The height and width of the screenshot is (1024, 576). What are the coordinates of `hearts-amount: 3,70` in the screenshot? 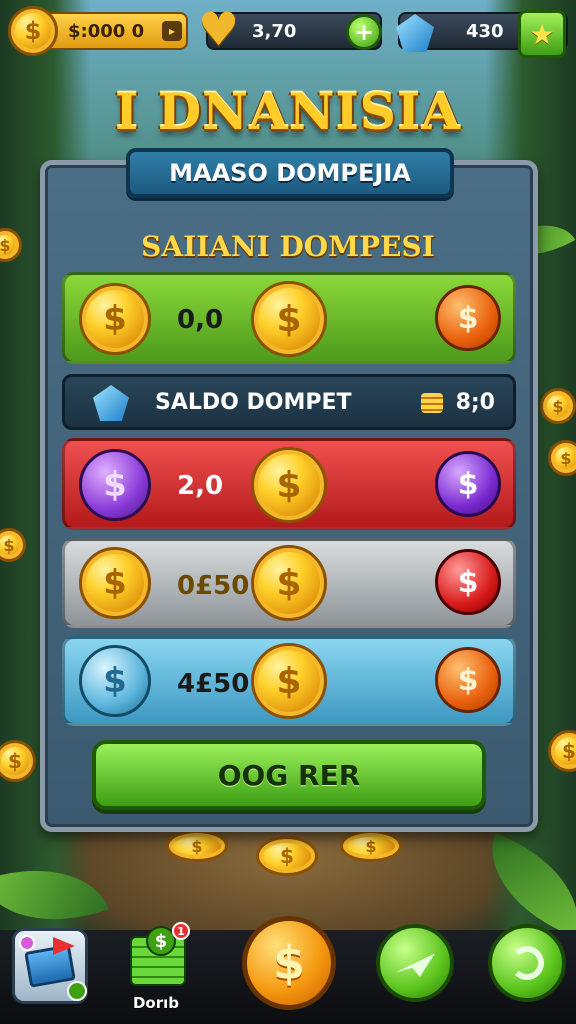 It's located at (274, 31).